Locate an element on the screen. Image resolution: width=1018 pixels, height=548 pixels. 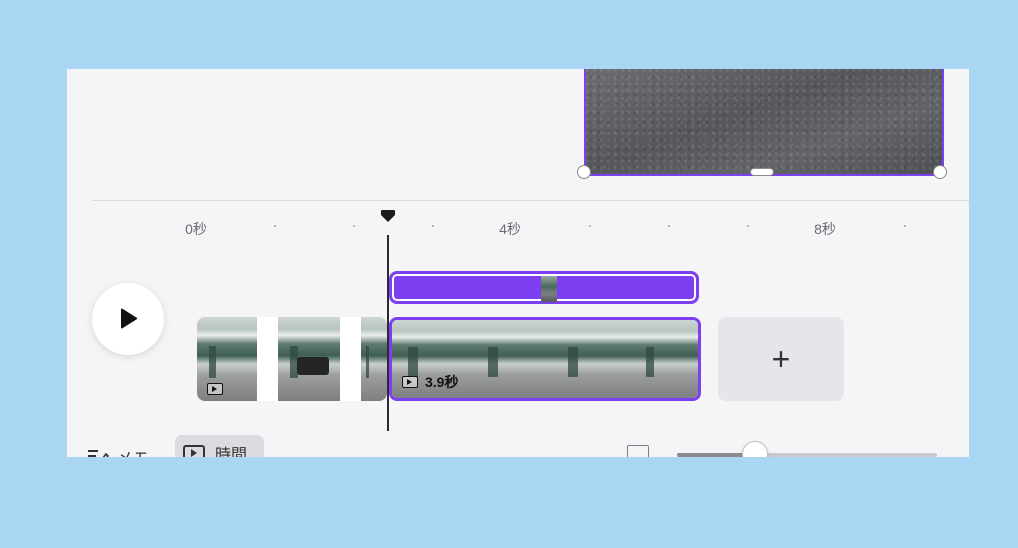
timing-label: 時間 is located at coordinates (231, 452).